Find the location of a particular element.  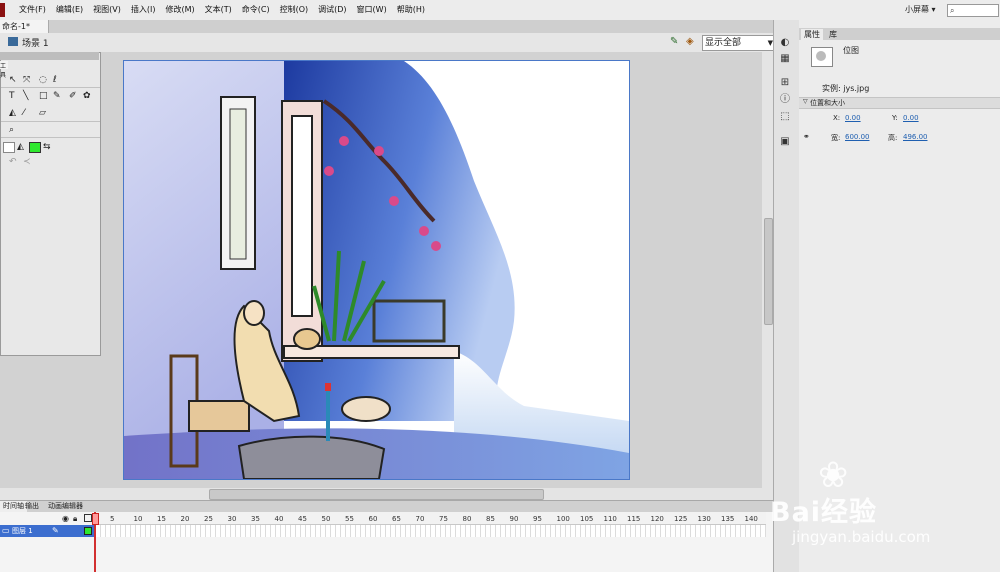

selection-tool-icon: ↖ is located at coordinates (13, 80).